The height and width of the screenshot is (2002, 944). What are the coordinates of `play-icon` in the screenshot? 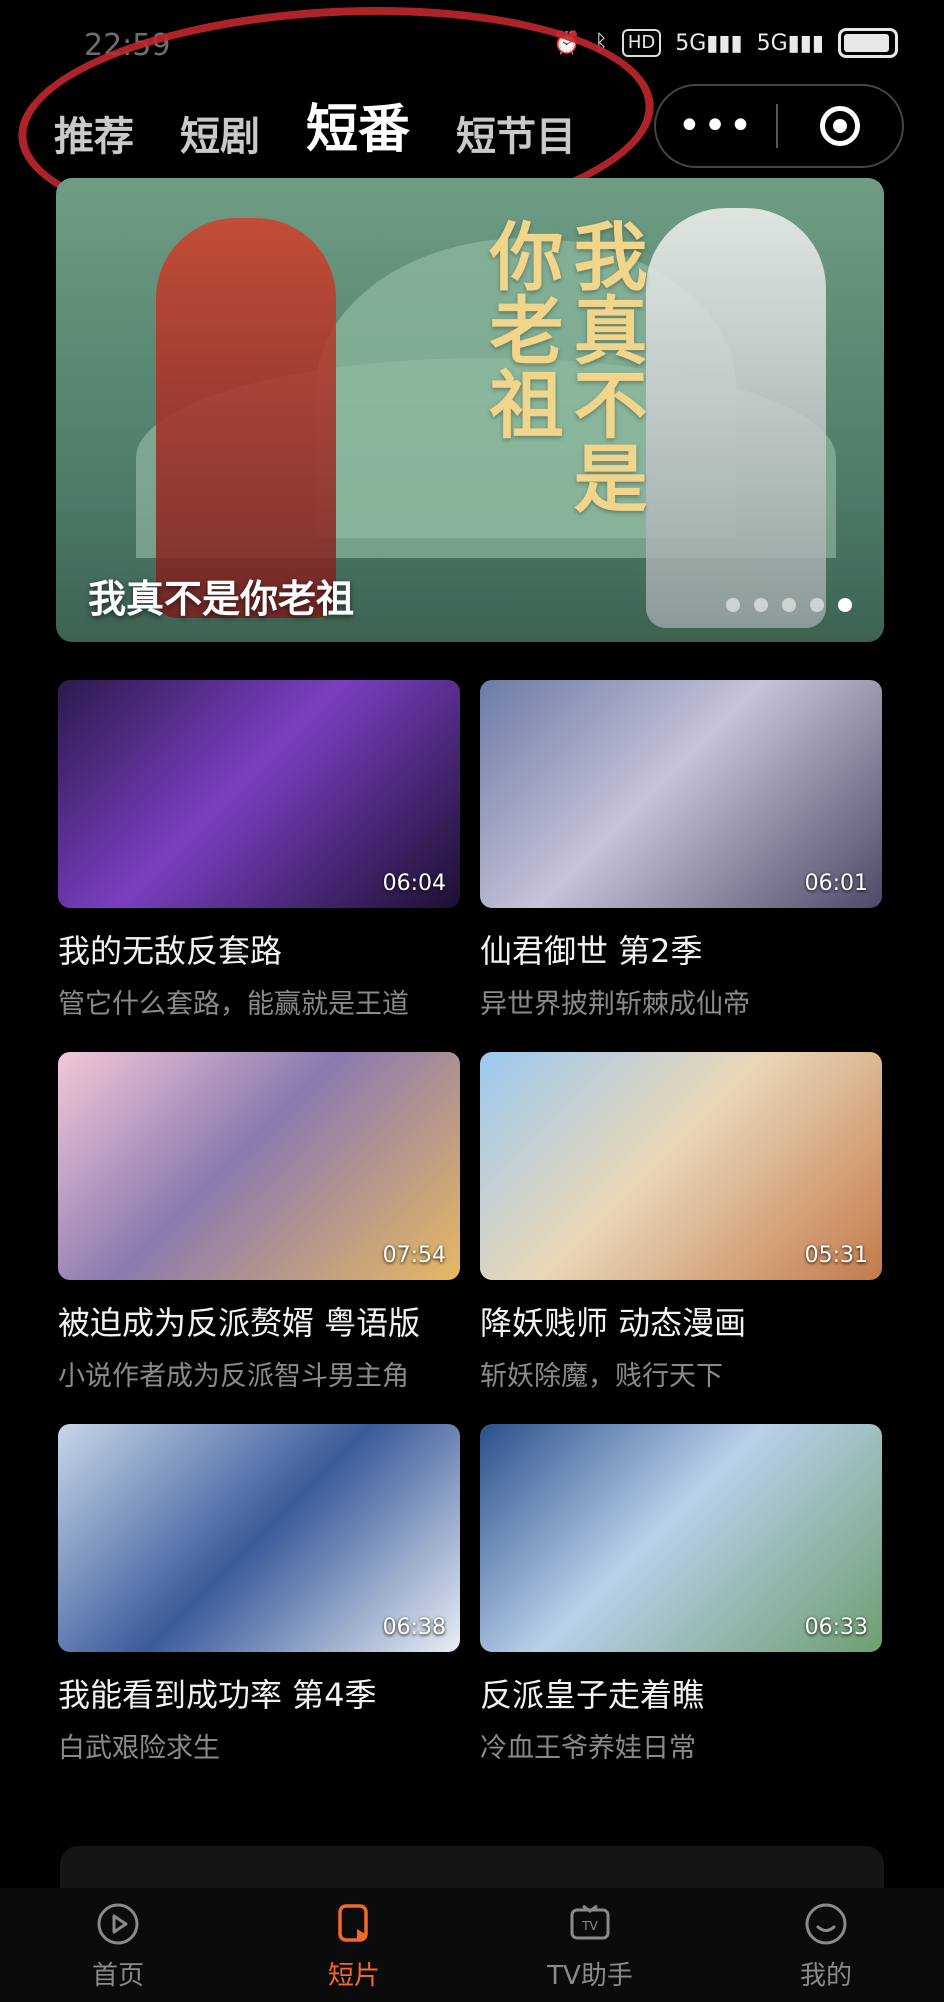 It's located at (118, 1924).